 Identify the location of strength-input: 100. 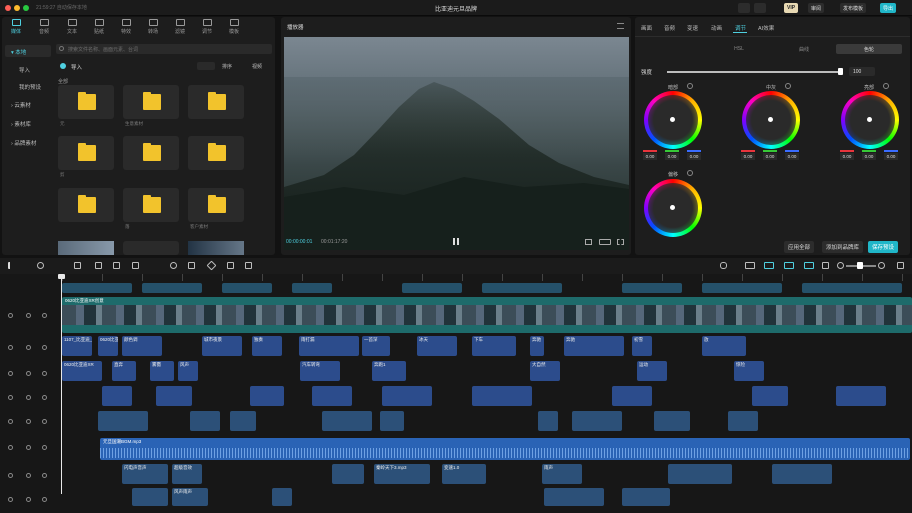
(862, 71).